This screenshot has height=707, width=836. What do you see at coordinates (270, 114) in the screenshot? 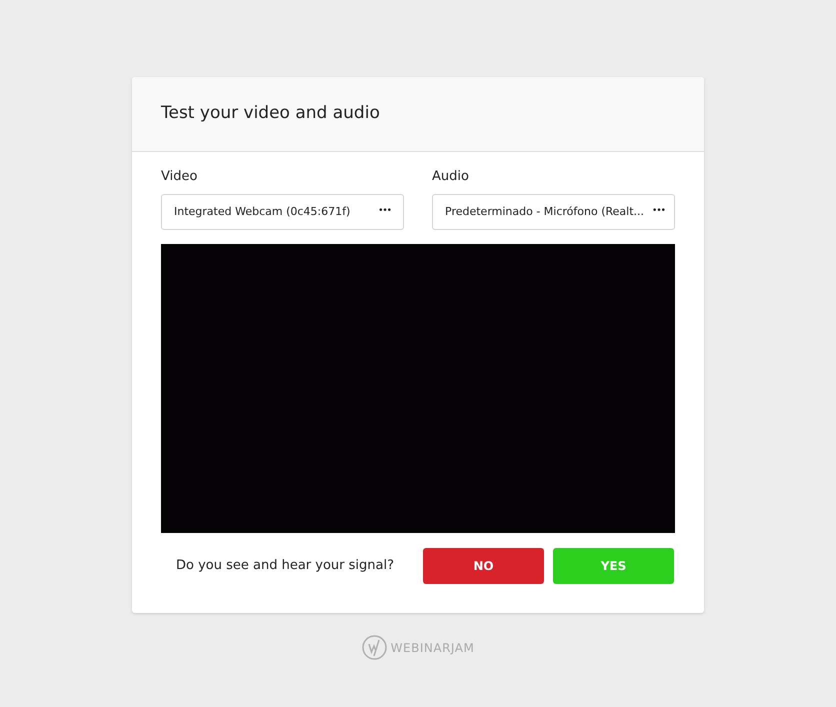
I see `dialog-title: Test your video and audio` at bounding box center [270, 114].